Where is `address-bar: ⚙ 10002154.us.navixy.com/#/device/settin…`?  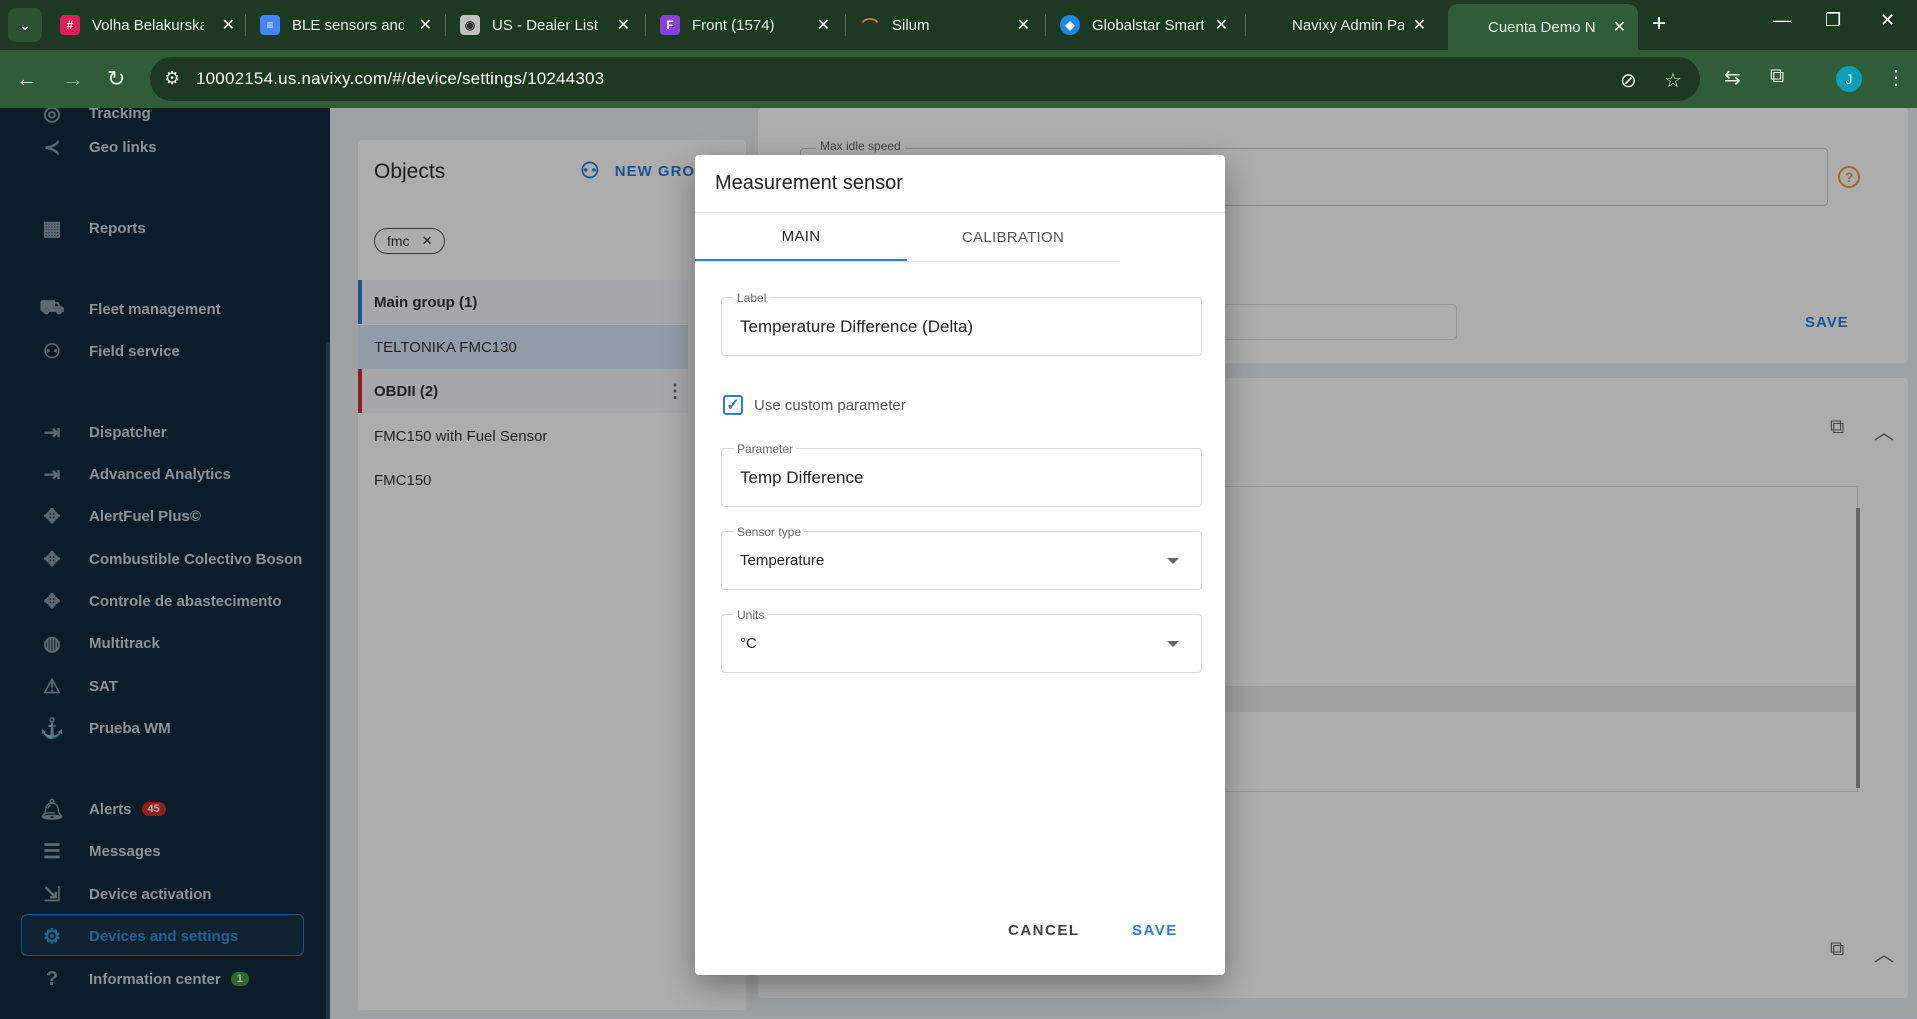 address-bar: ⚙ 10002154.us.navixy.com/#/device/settin… is located at coordinates (925, 79).